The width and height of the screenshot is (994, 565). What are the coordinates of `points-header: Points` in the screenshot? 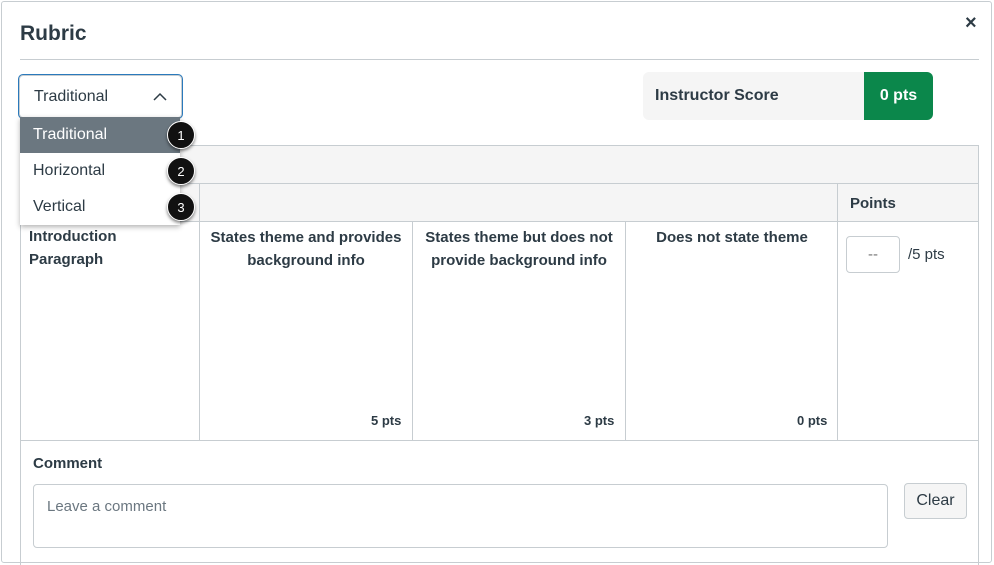 It's located at (873, 203).